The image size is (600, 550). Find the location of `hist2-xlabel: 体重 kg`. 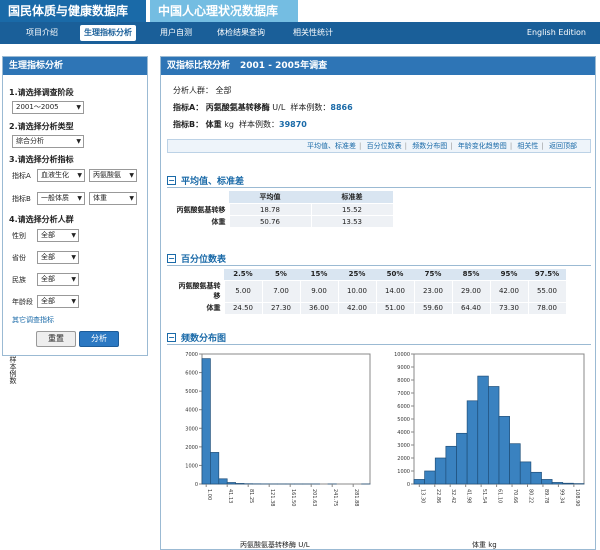

hist2-xlabel: 体重 kg is located at coordinates (484, 545).